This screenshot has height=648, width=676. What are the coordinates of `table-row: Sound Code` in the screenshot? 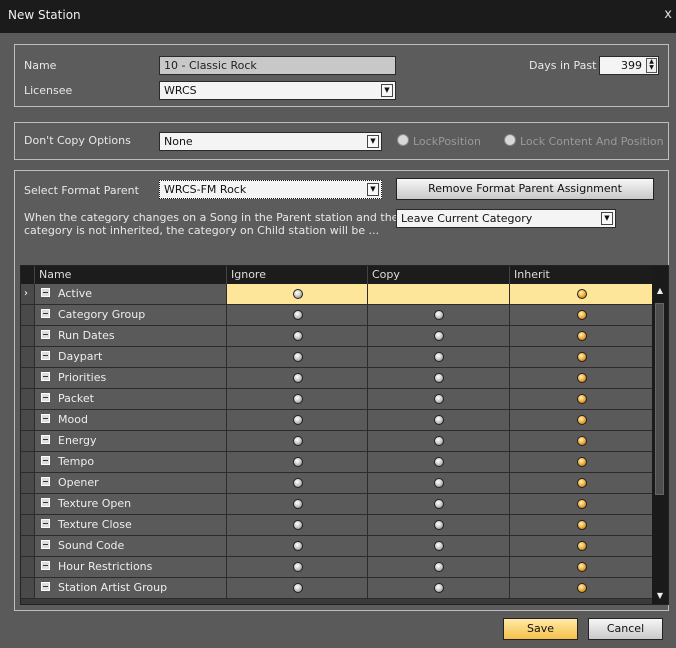 It's located at (337, 546).